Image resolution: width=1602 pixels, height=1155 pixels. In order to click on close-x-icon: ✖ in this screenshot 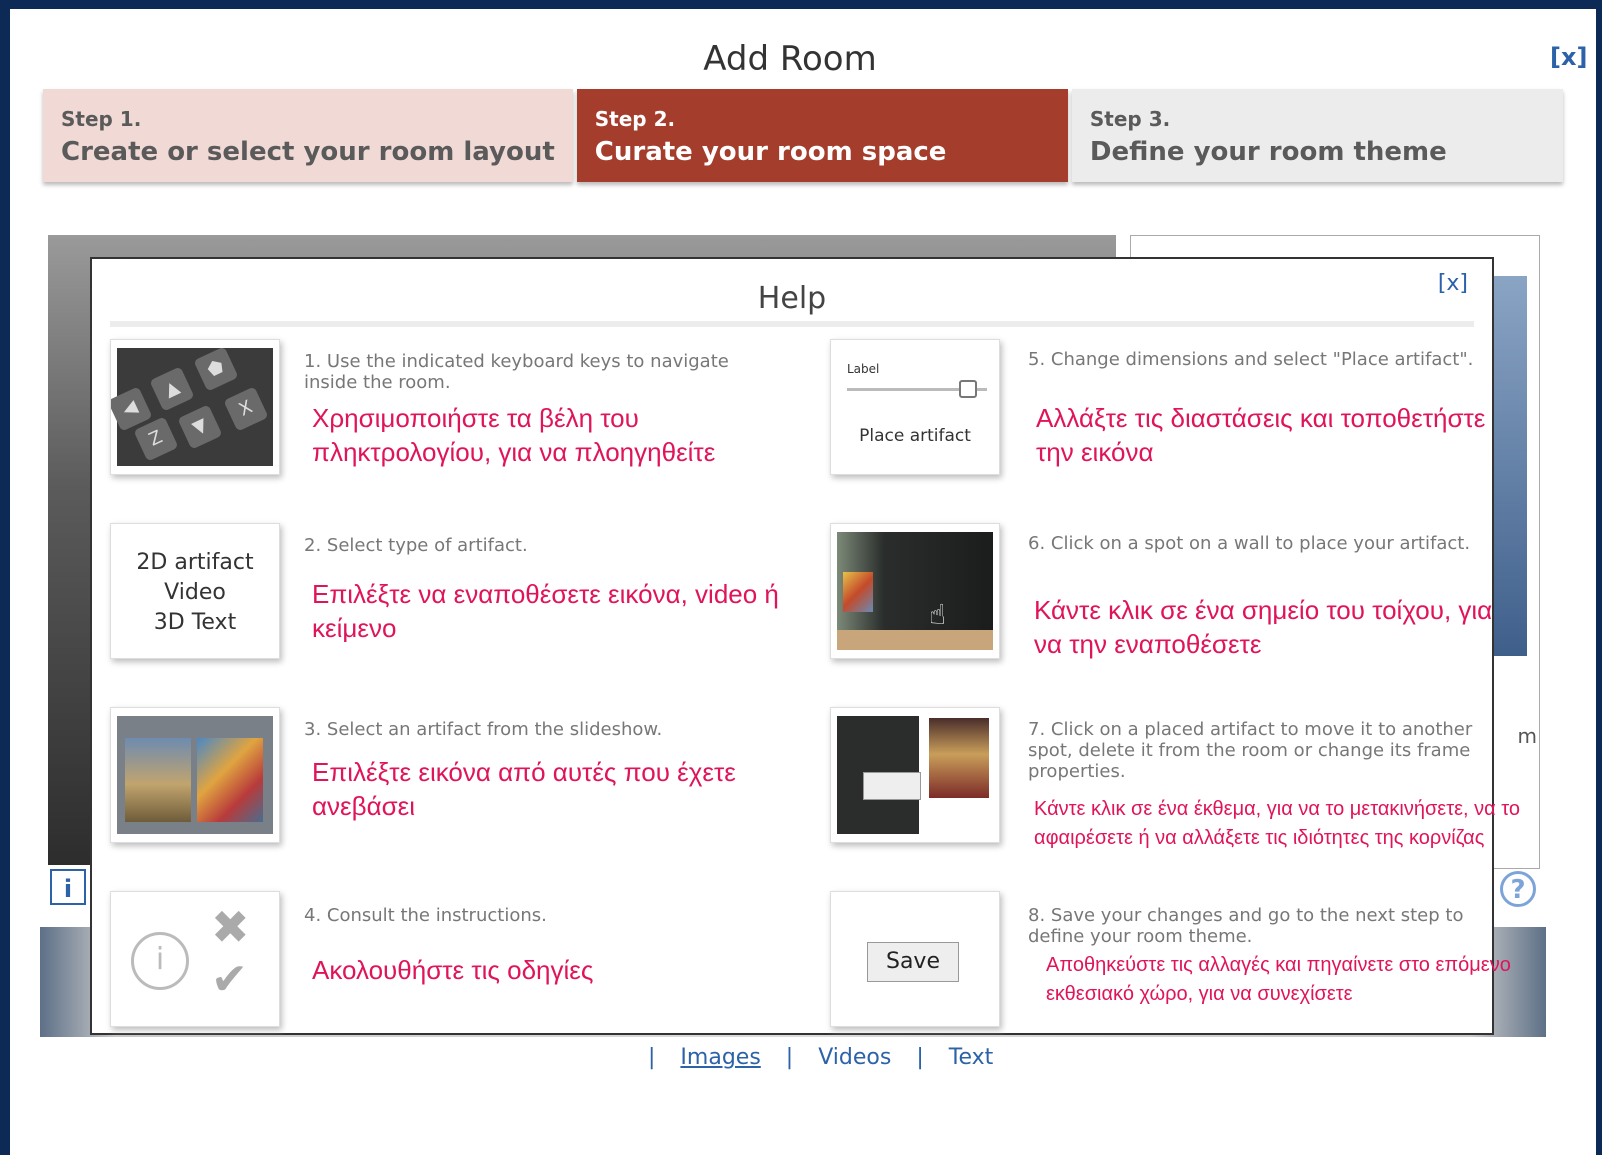, I will do `click(230, 927)`.